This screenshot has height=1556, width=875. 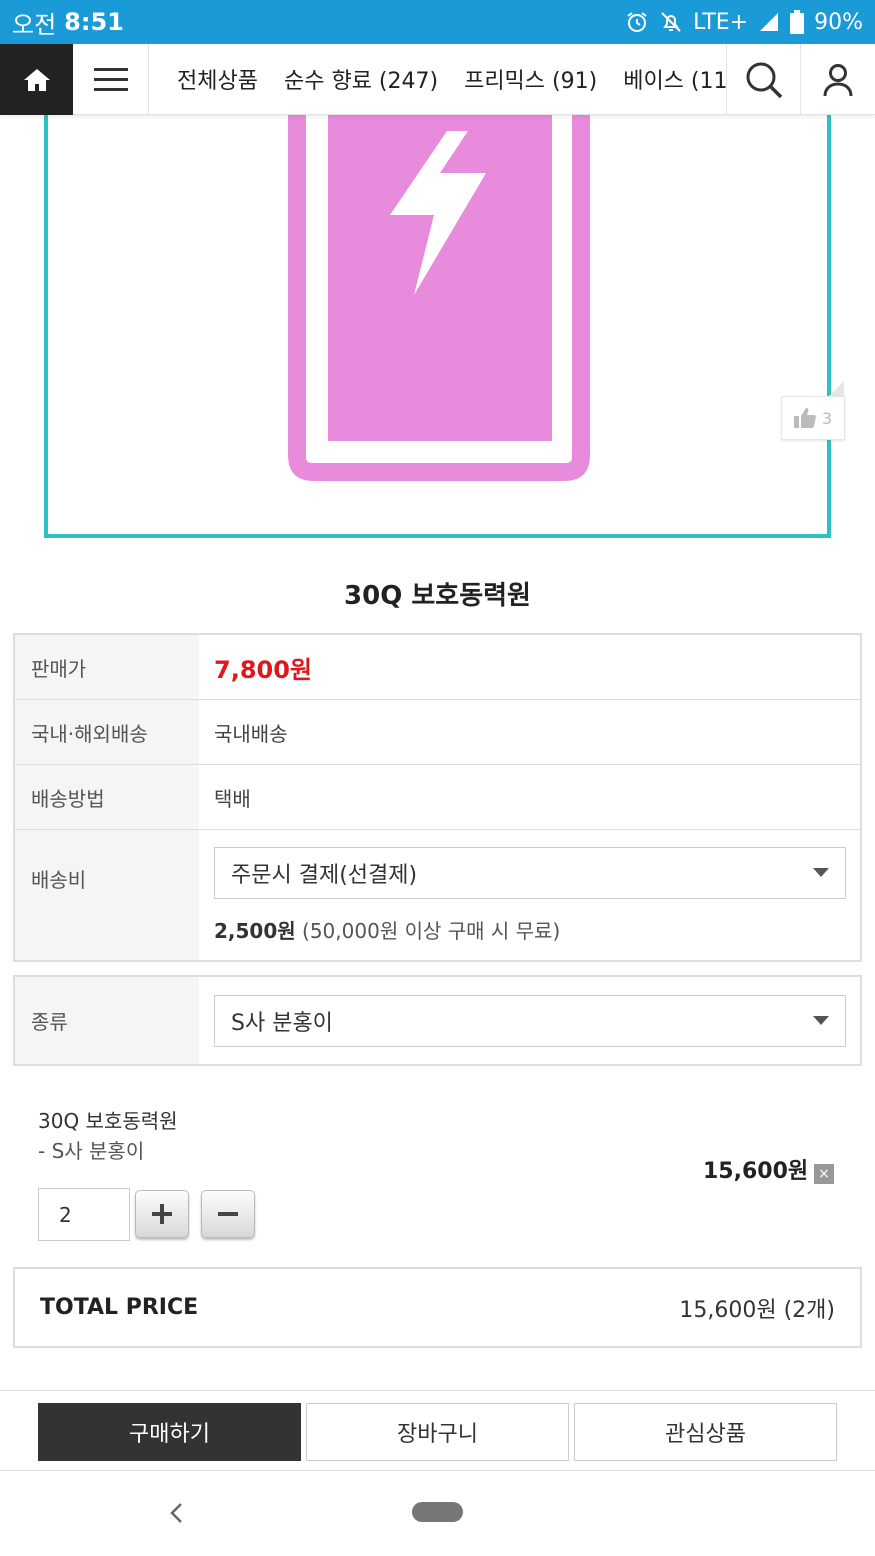 I want to click on option-label: 종류, so click(x=107, y=1020).